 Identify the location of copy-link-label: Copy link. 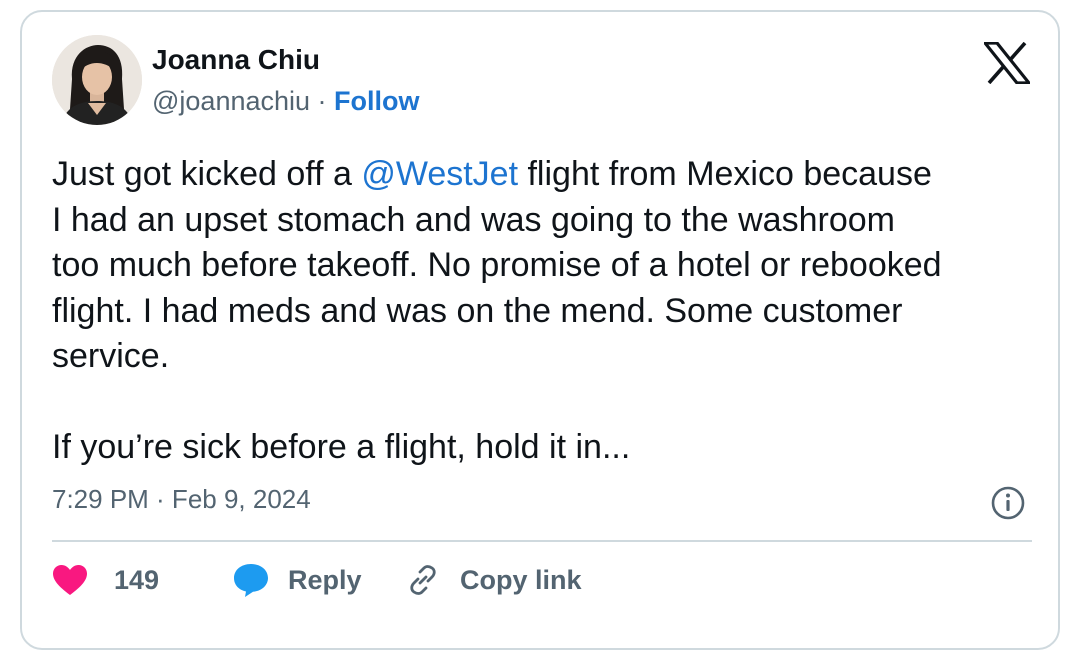
(521, 579).